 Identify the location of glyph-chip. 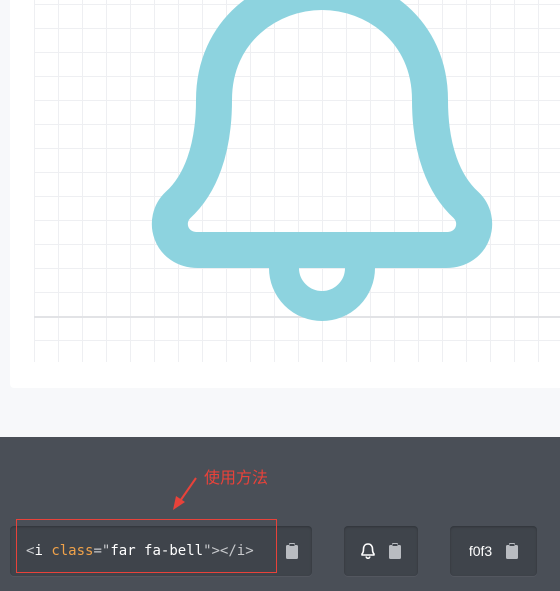
(381, 551).